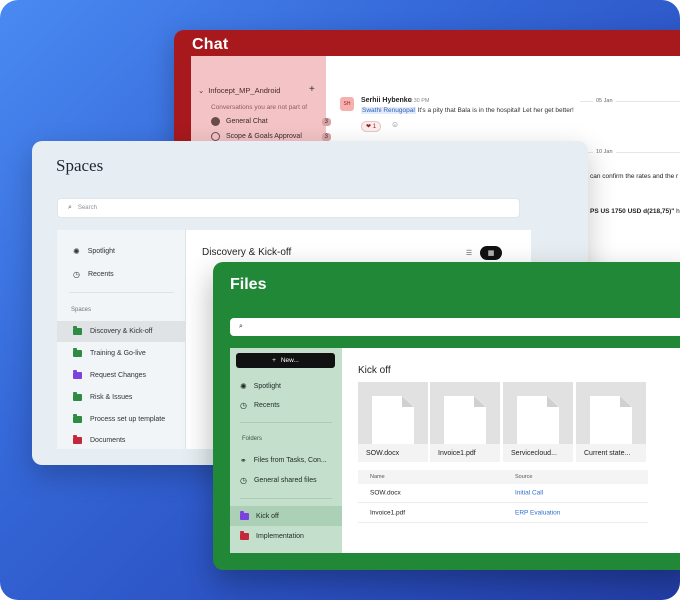 This screenshot has height=600, width=680. Describe the element at coordinates (111, 397) in the screenshot. I see `space-item-label: Risk & Issues` at that location.